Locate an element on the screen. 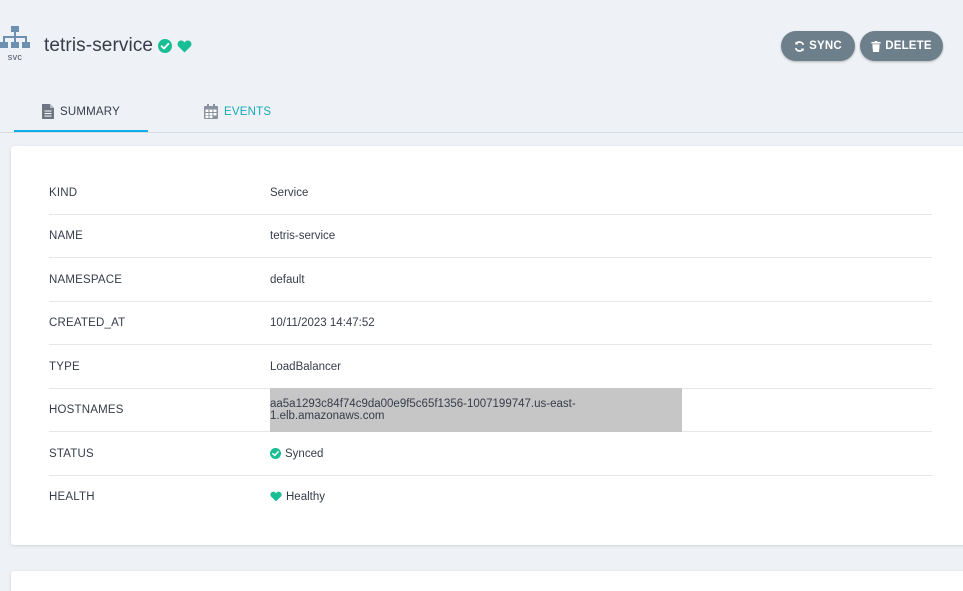 This screenshot has width=963, height=591. row-value: default is located at coordinates (287, 279).